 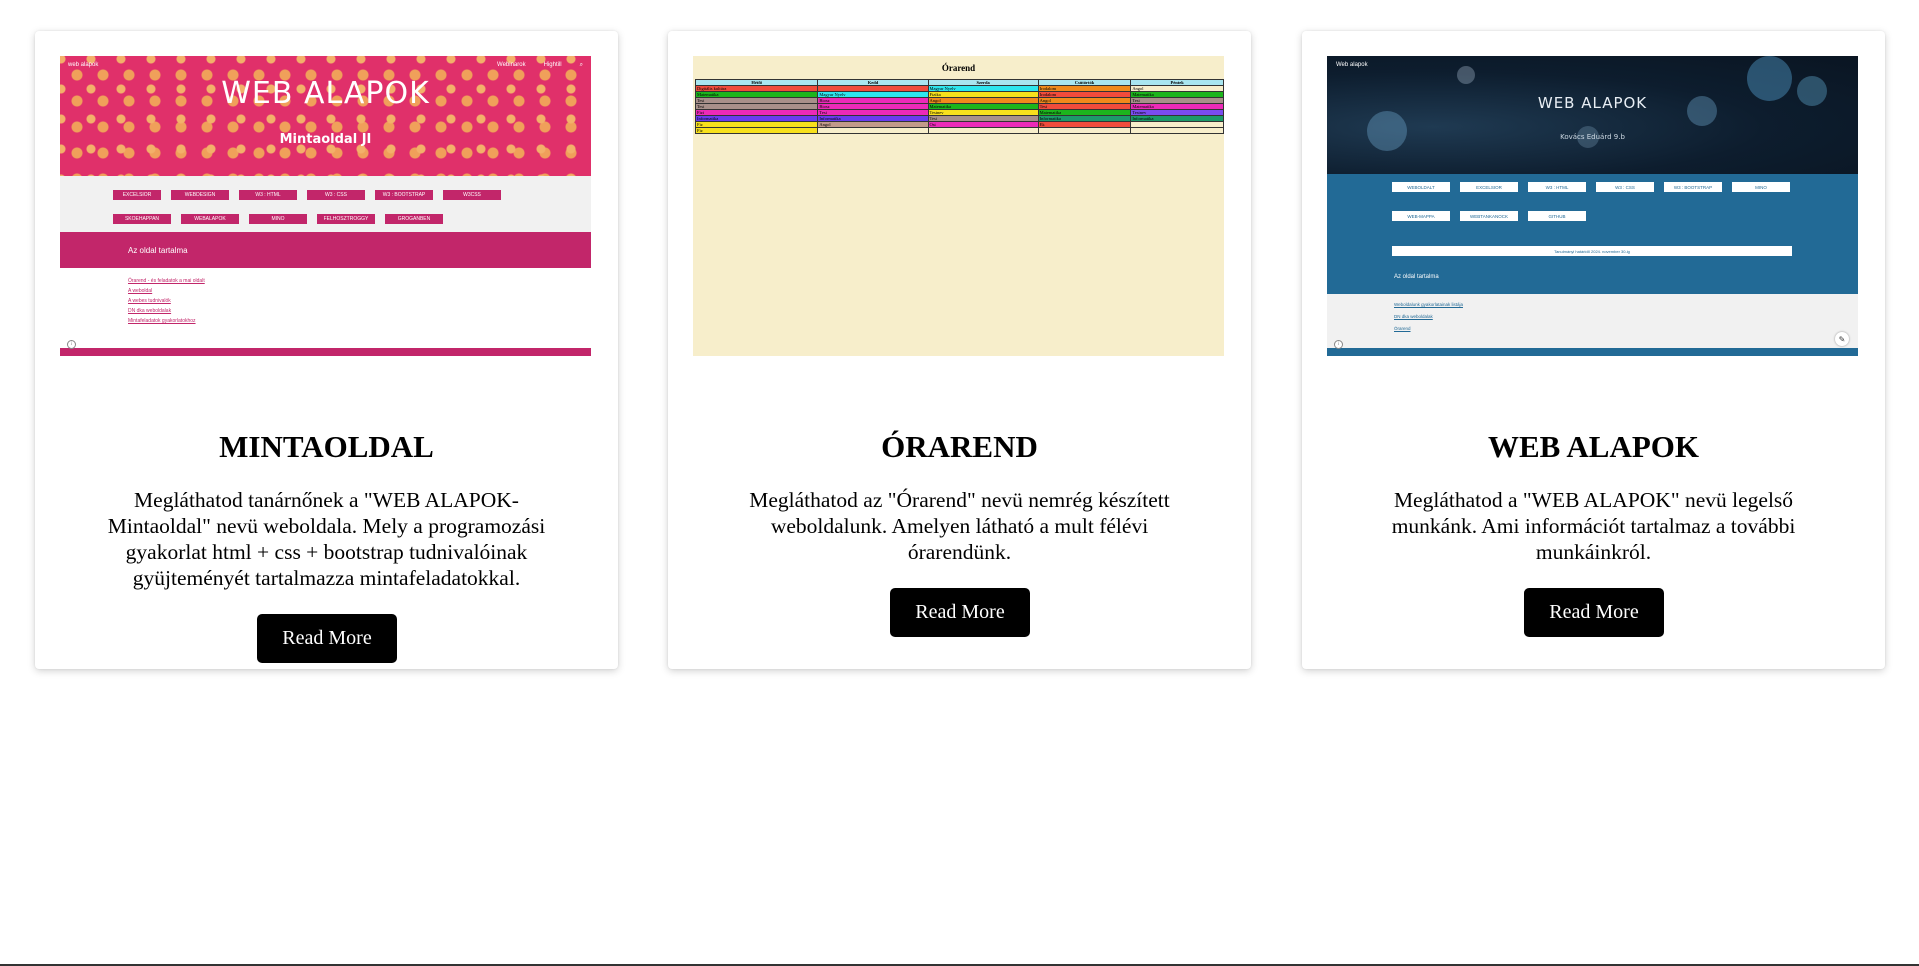 I want to click on search-icon: ⌕, so click(x=581, y=65).